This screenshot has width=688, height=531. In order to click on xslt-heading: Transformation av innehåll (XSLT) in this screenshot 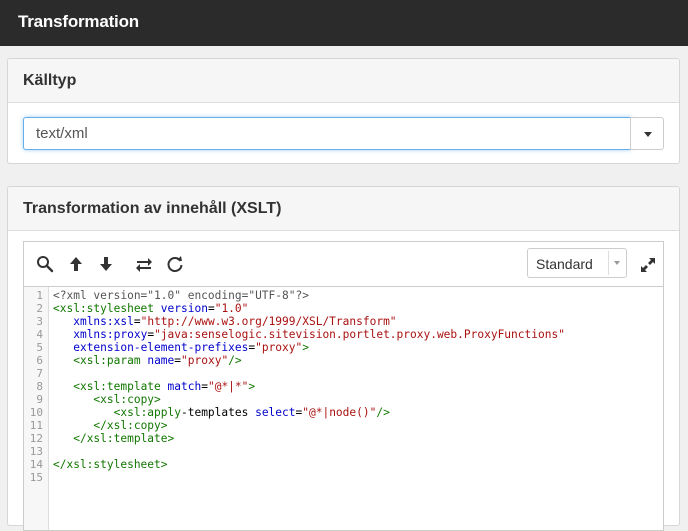, I will do `click(152, 208)`.